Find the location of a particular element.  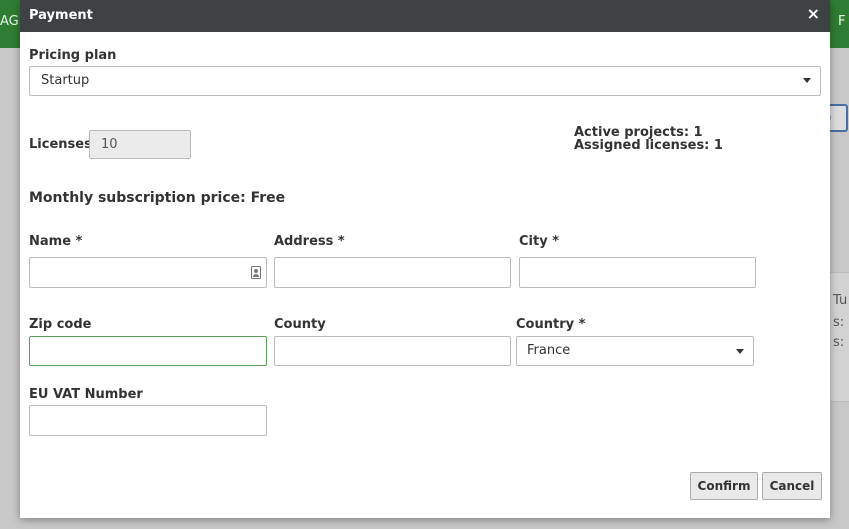

licenses-value: 10 is located at coordinates (109, 144).